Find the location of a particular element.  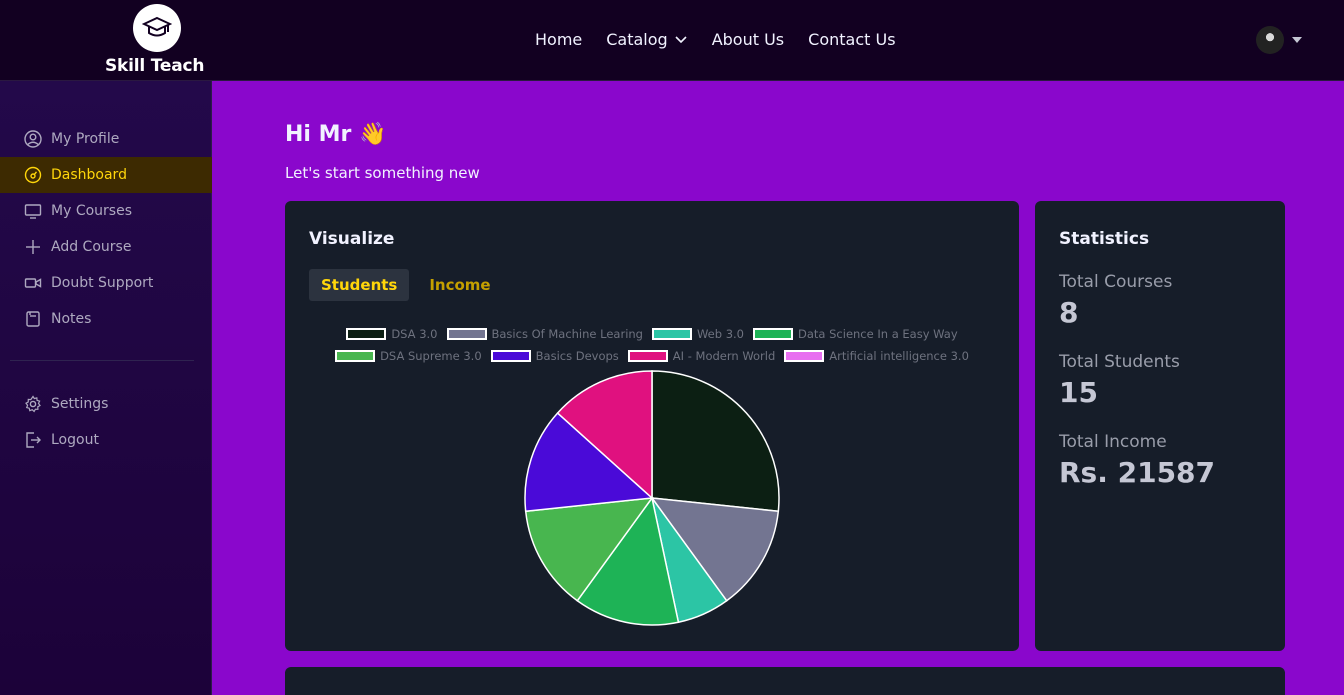

notebook-icon is located at coordinates (33, 319).